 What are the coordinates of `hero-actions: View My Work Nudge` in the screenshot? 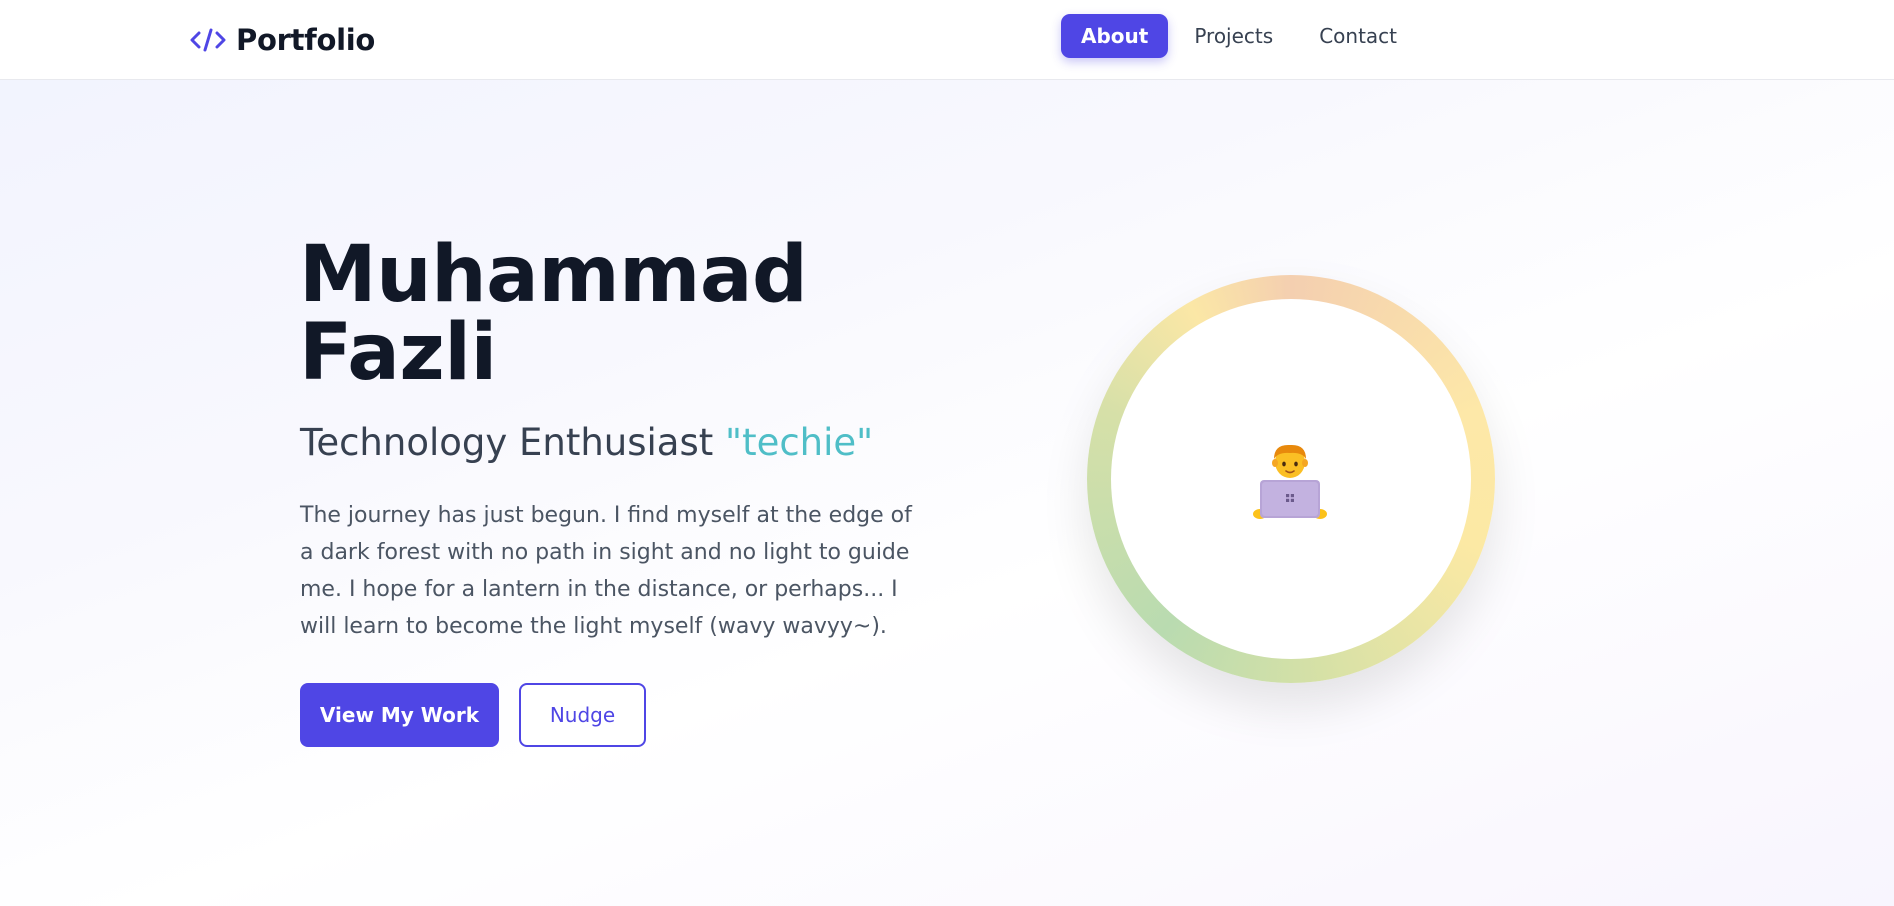 It's located at (473, 715).